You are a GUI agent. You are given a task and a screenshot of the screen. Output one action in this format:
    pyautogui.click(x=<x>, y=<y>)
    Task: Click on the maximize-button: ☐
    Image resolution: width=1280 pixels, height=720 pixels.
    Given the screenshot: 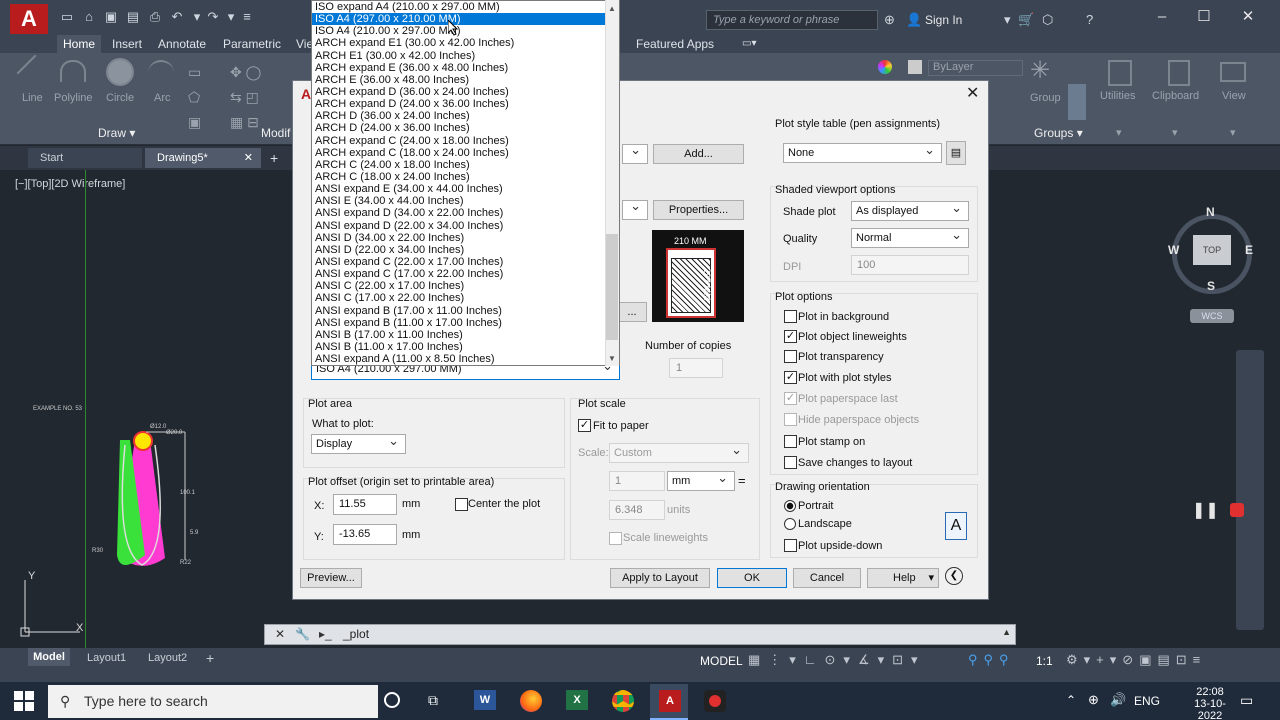 What is the action you would take?
    pyautogui.click(x=1204, y=17)
    